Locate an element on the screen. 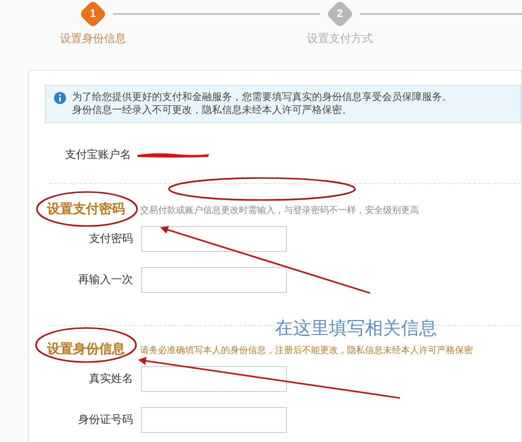 The width and height of the screenshot is (522, 442). notice-text: 为了给您提供更好的支付和金融服务，您需要填写真实的身份信息享受会员保障服务。 is located at coordinates (262, 97).